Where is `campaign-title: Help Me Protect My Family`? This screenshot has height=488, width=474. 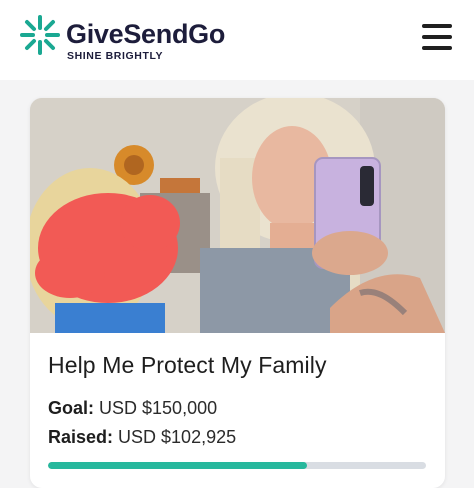
campaign-title: Help Me Protect My Family is located at coordinates (187, 365).